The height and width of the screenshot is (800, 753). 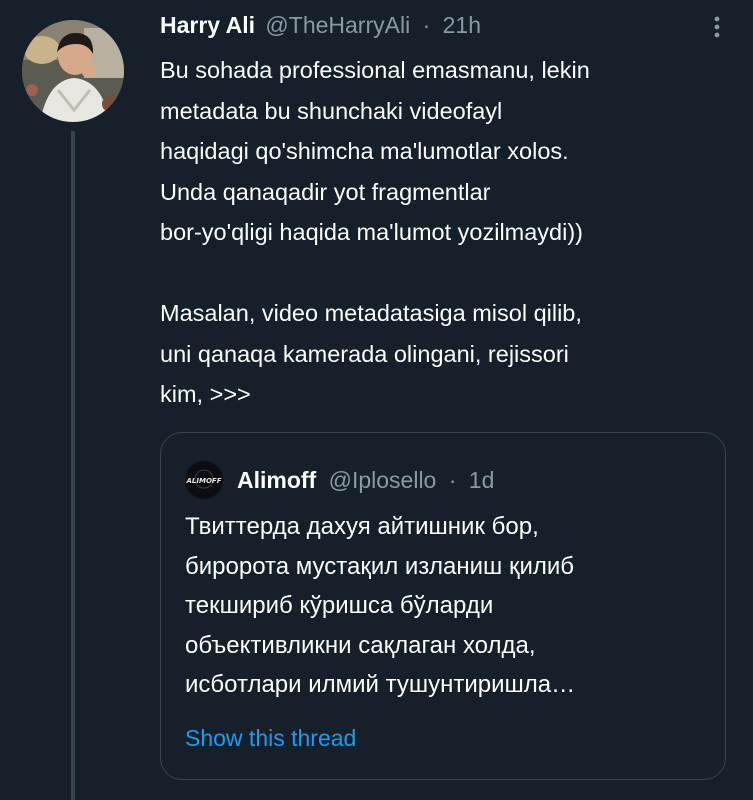 I want to click on quoted-author-handle: @Iplosello, so click(x=383, y=480).